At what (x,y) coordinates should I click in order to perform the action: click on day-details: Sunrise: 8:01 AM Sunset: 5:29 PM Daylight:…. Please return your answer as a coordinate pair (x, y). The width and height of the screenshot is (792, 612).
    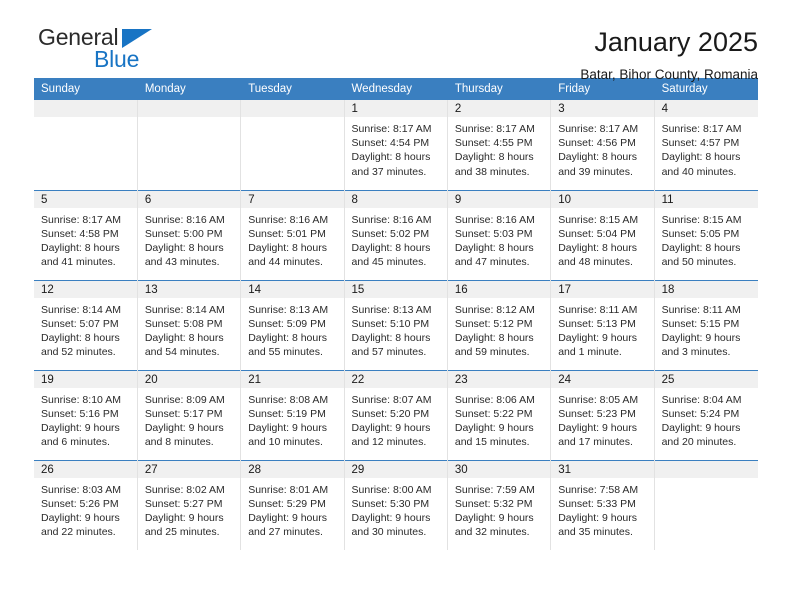
    Looking at the image, I should click on (292, 509).